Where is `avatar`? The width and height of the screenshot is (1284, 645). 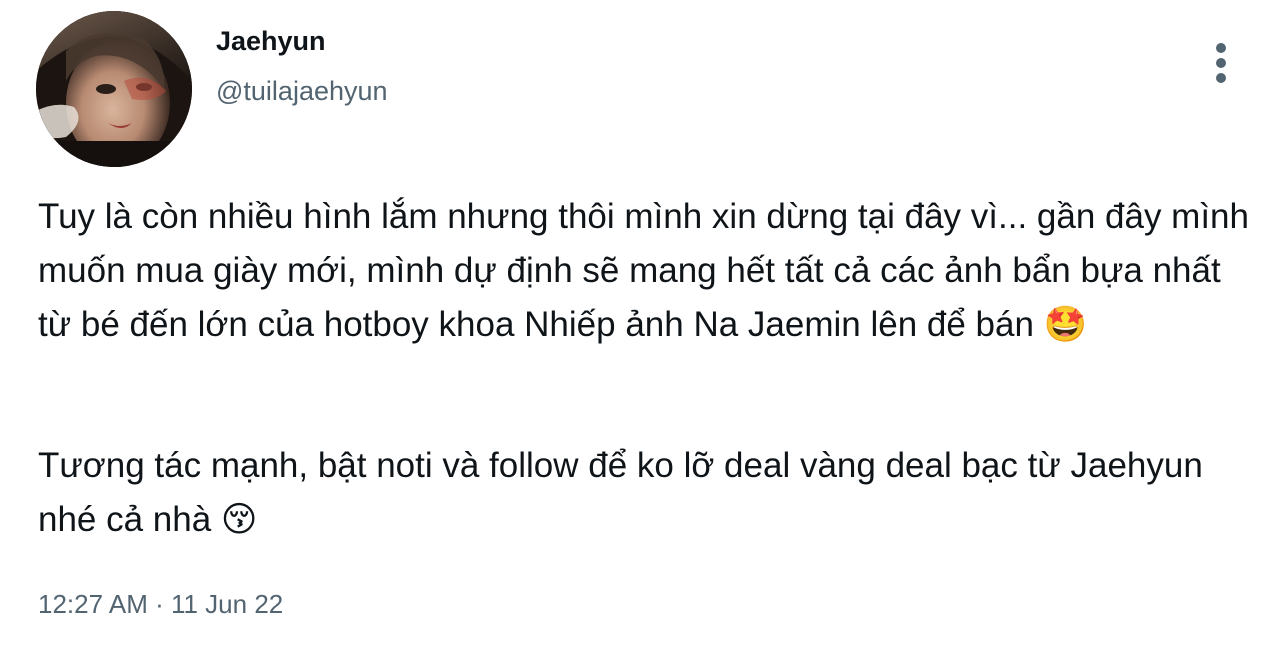
avatar is located at coordinates (114, 89).